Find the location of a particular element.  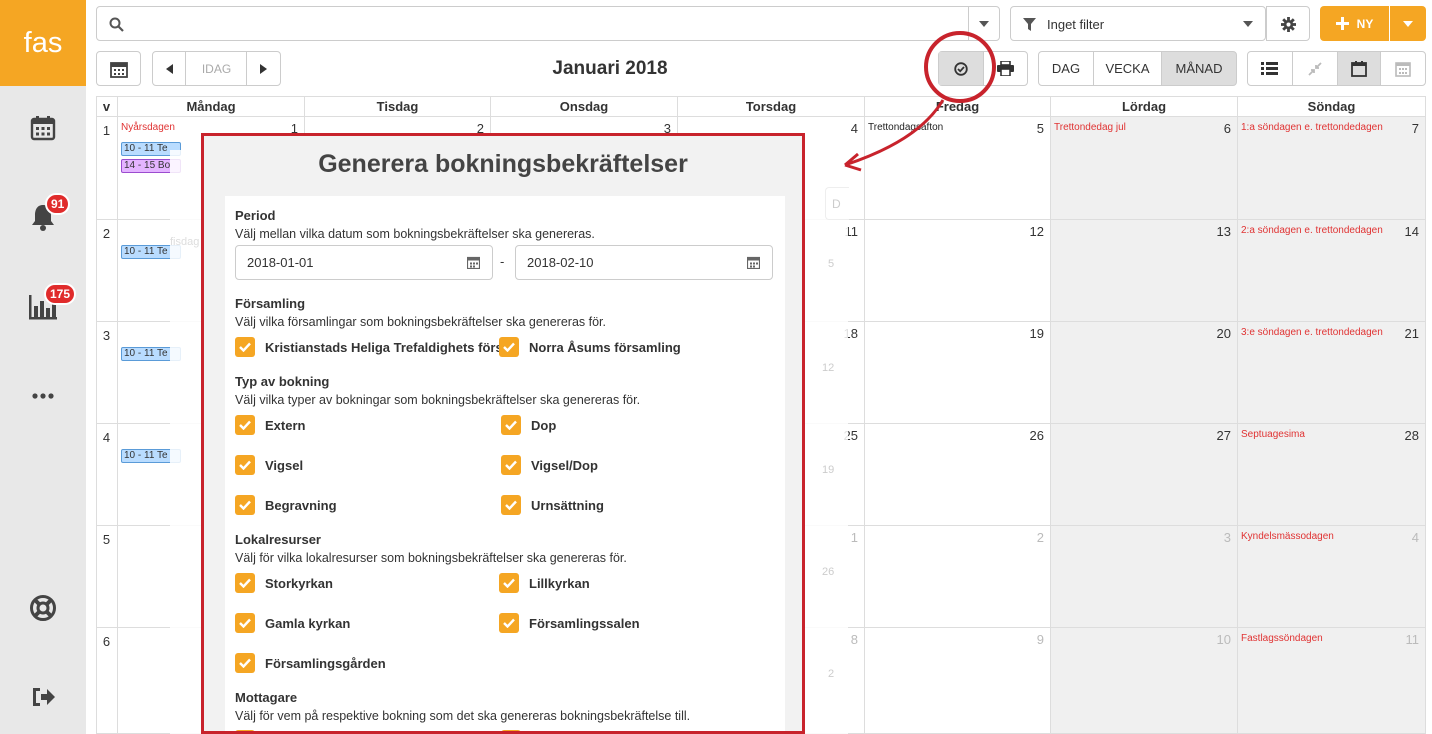

day-cell: 3:e söndagen e. trettondedagen 21 is located at coordinates (1332, 373).